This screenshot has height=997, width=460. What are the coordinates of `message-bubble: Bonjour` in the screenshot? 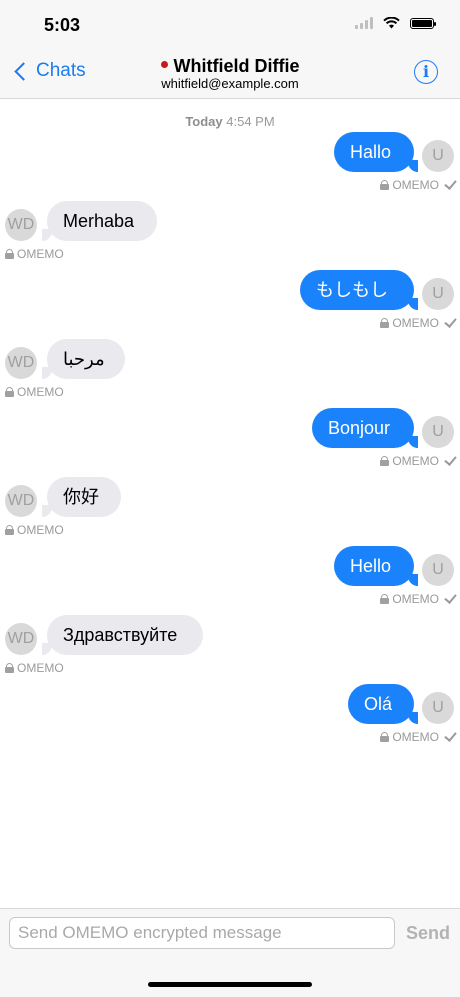 It's located at (363, 428).